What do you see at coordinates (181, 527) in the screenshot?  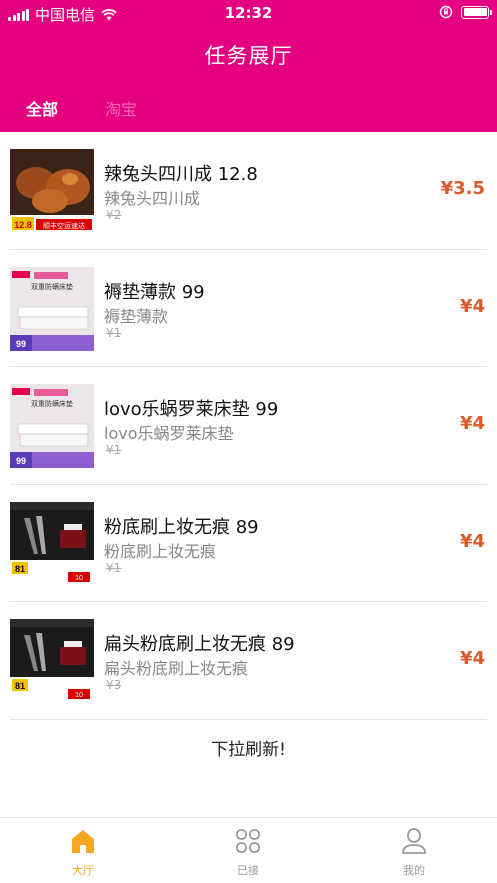 I see `task-title: 粉底刷上妆无痕 89` at bounding box center [181, 527].